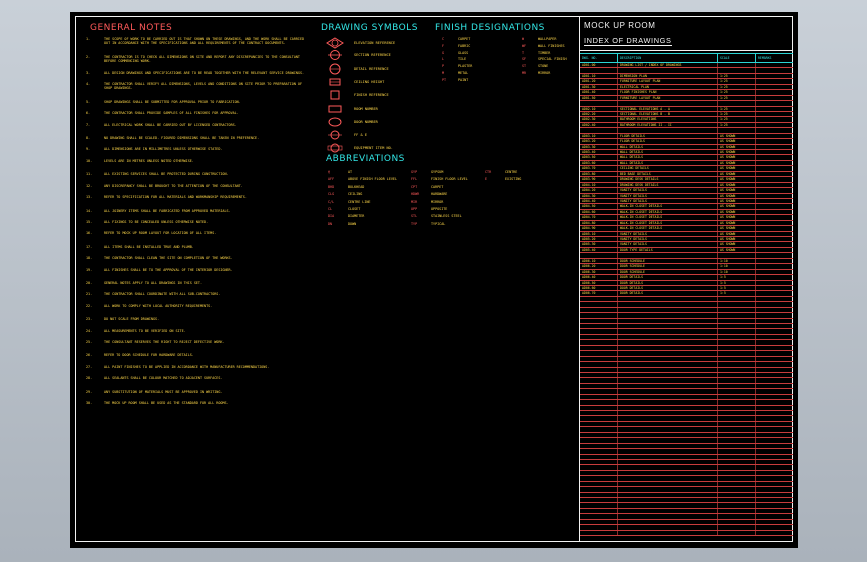 The image size is (867, 562). What do you see at coordinates (599, 174) in the screenshot?
I see `index-dwg-no: AD03.80` at bounding box center [599, 174].